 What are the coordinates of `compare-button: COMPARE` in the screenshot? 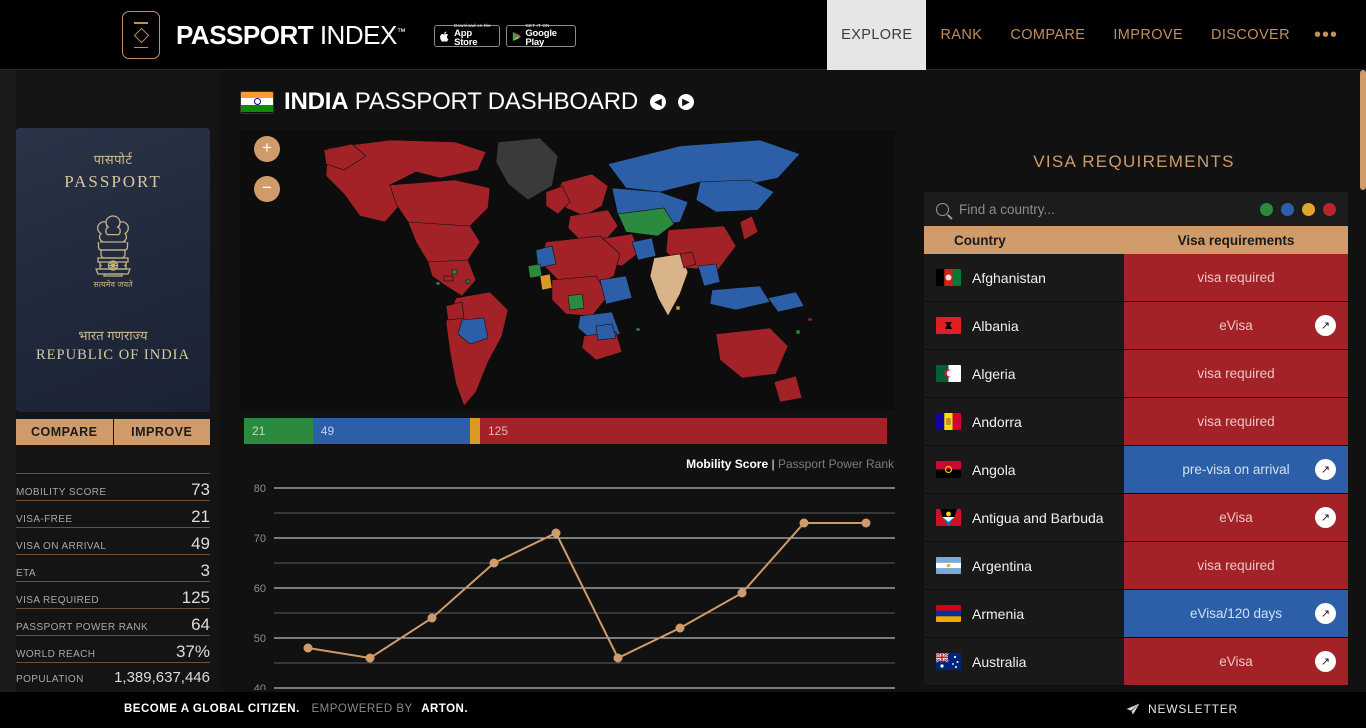 It's located at (64, 432).